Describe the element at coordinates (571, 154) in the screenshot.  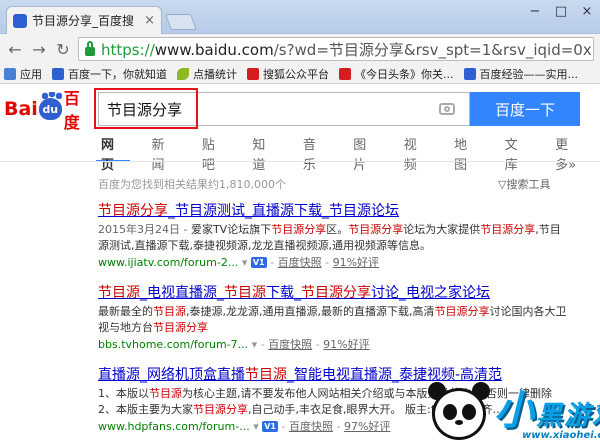
I see `tab-more: 更多»` at that location.